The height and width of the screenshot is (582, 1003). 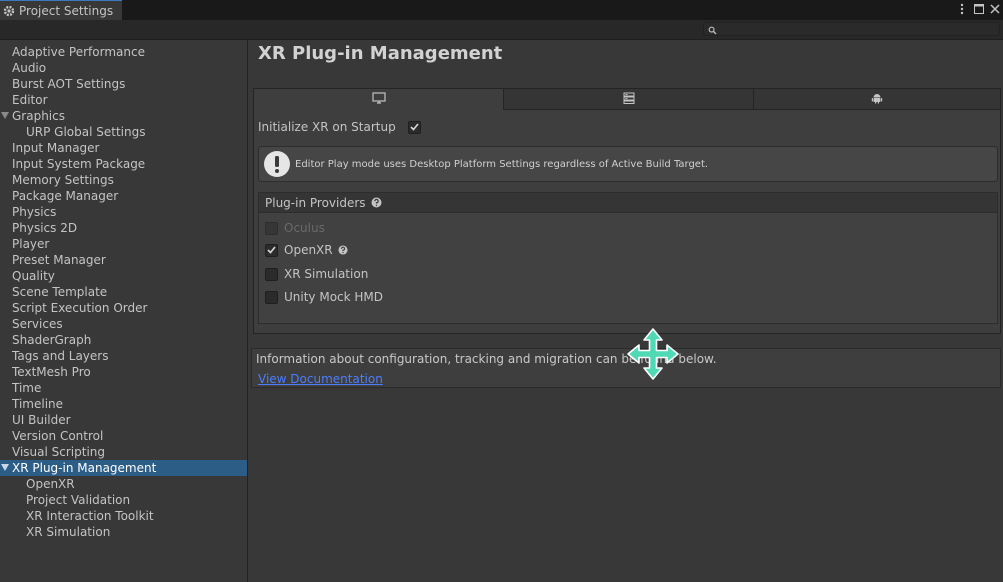 What do you see at coordinates (52, 340) in the screenshot?
I see `sidebar-item-label: ShaderGraph` at bounding box center [52, 340].